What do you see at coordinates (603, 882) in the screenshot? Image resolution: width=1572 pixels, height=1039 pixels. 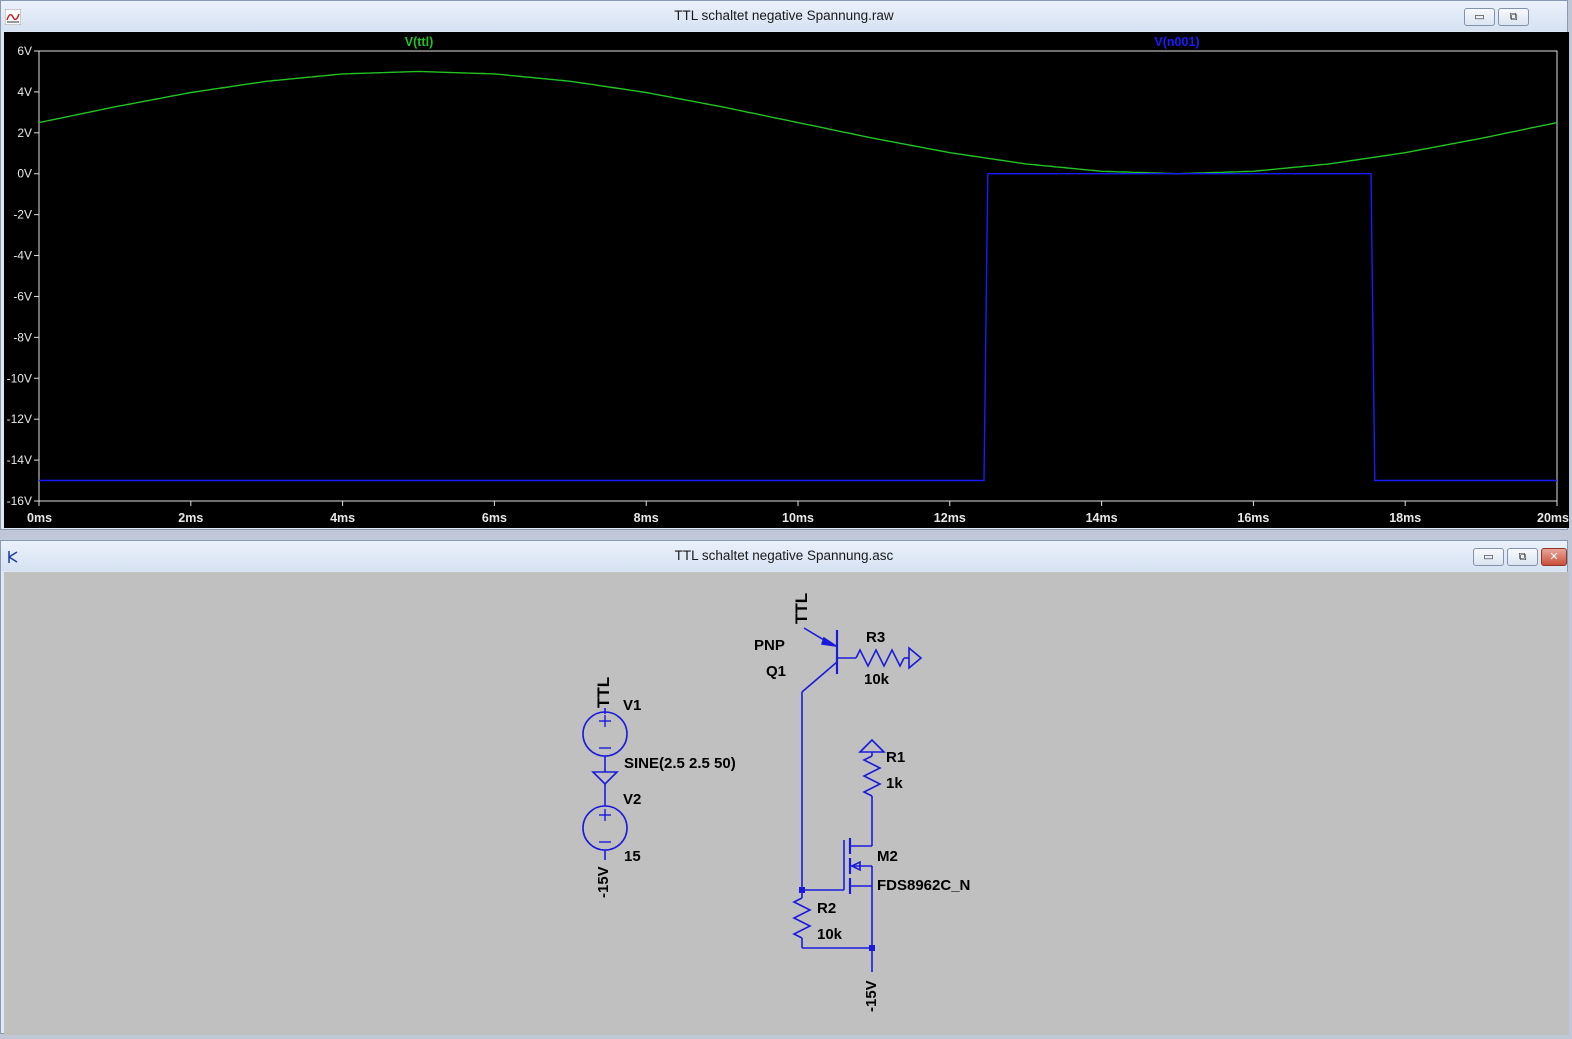 I see `neg15-label-v2: -15V` at bounding box center [603, 882].